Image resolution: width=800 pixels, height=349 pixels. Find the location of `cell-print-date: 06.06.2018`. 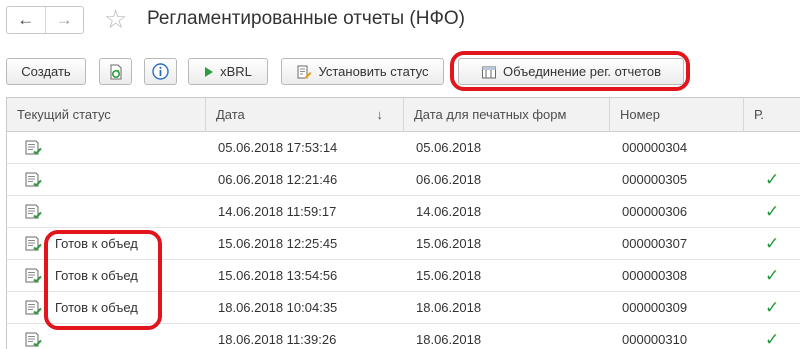

cell-print-date: 06.06.2018 is located at coordinates (449, 179).